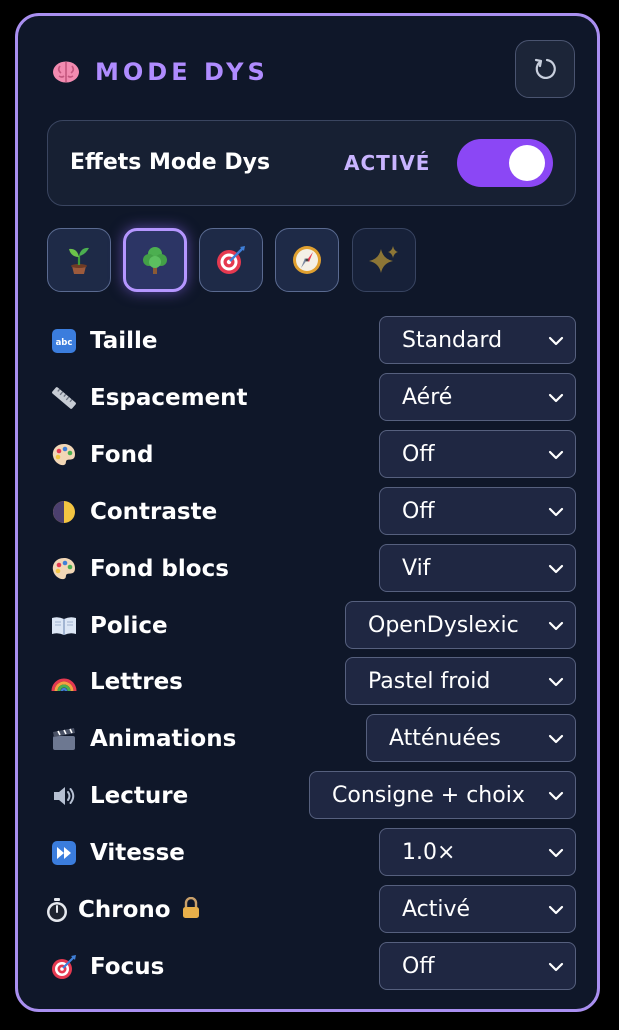 Image resolution: width=619 pixels, height=1030 pixels. Describe the element at coordinates (505, 163) in the screenshot. I see `dys-effects-toggle` at that location.